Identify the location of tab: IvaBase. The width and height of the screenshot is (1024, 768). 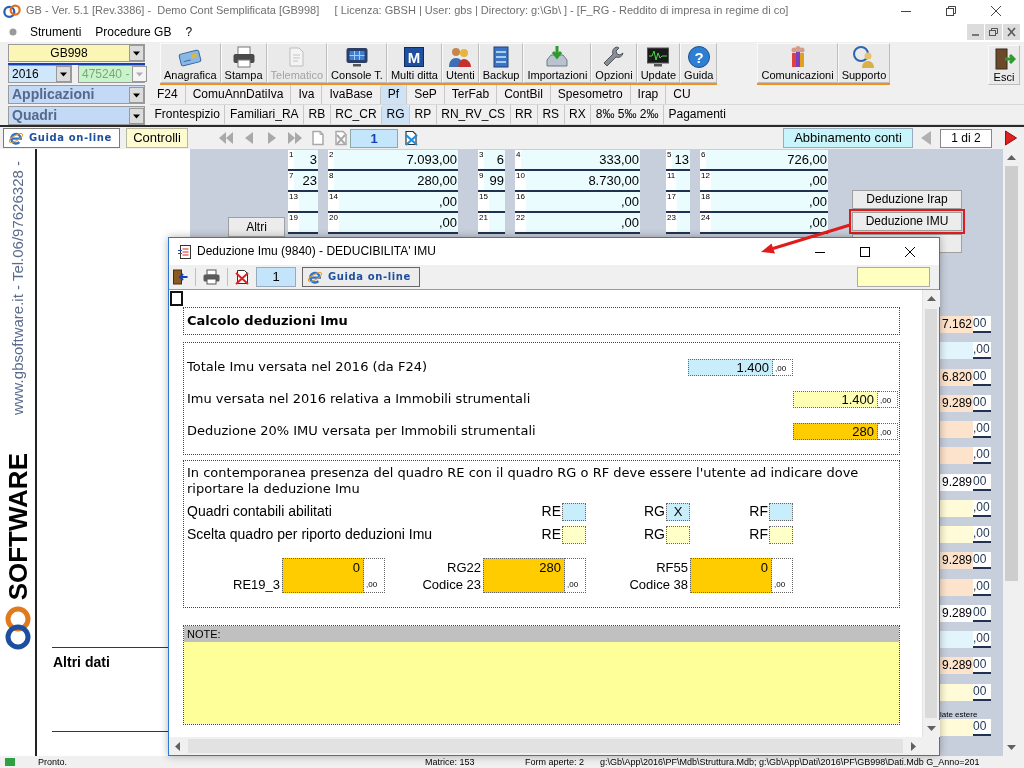
(350, 94).